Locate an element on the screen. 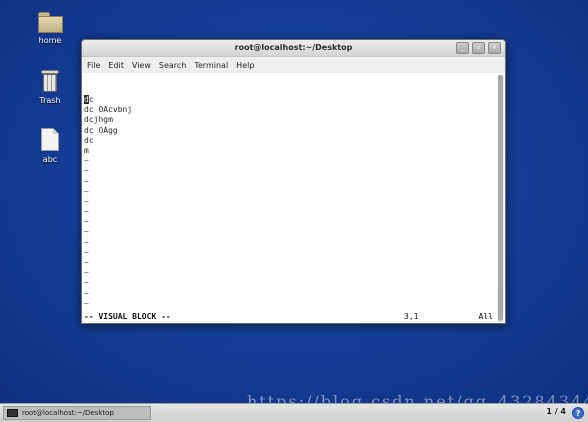  desktop-icon-label: Trash is located at coordinates (50, 100).